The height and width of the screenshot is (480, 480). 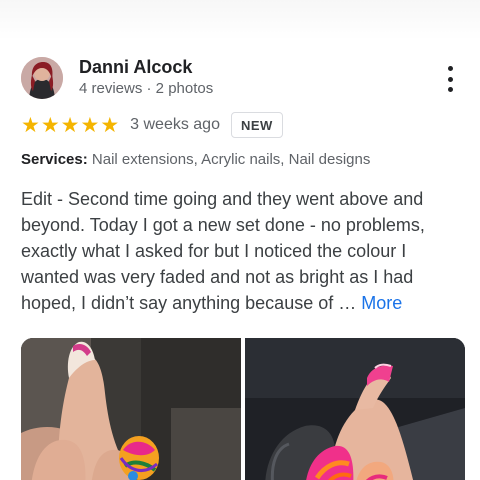 I want to click on more-link: More, so click(x=381, y=303).